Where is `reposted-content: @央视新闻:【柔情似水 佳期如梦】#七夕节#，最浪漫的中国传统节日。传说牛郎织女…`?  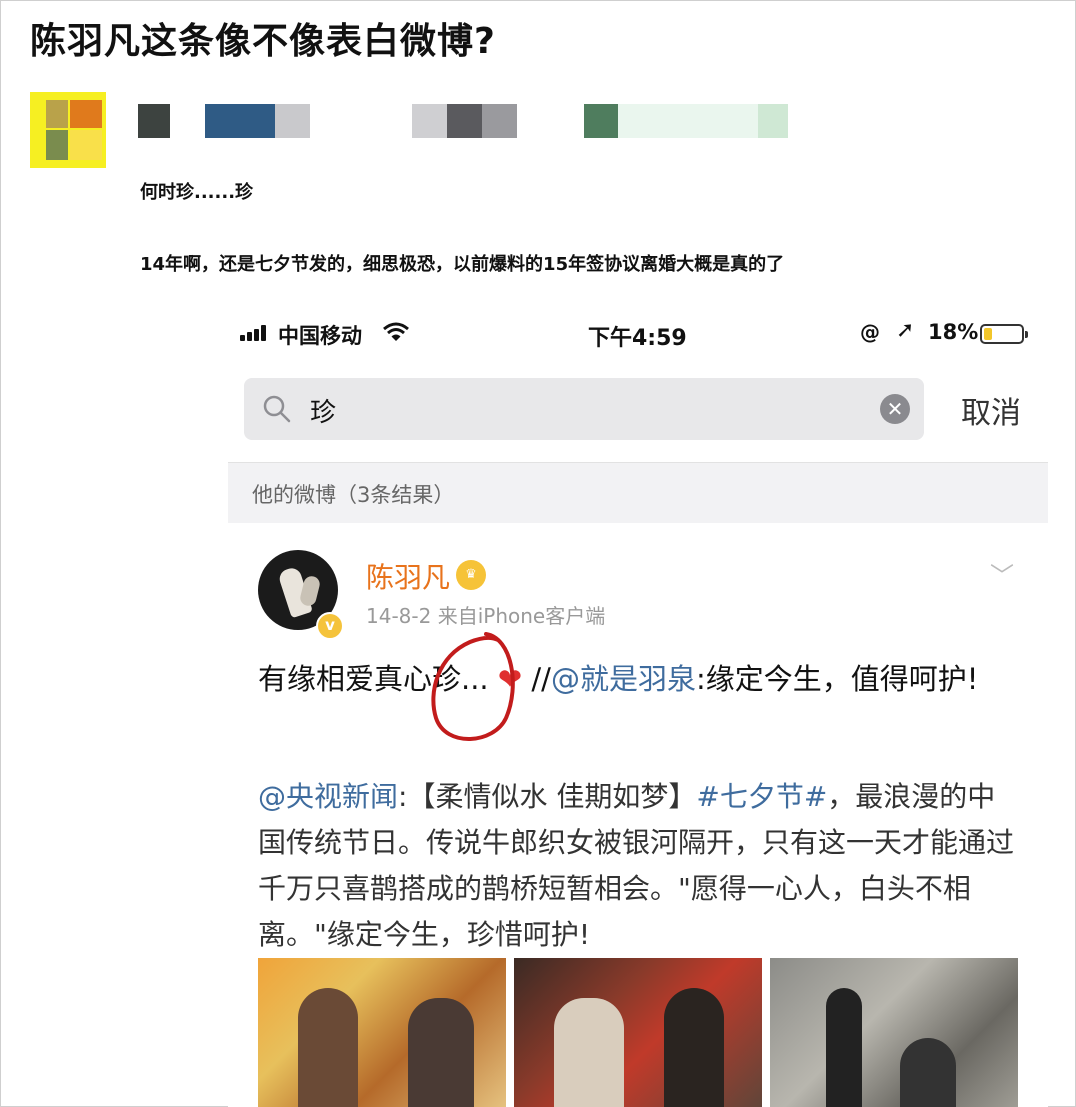 reposted-content: @央视新闻:【柔情似水 佳期如梦】#七夕节#，最浪漫的中国传统节日。传说牛郎织女… is located at coordinates (638, 866).